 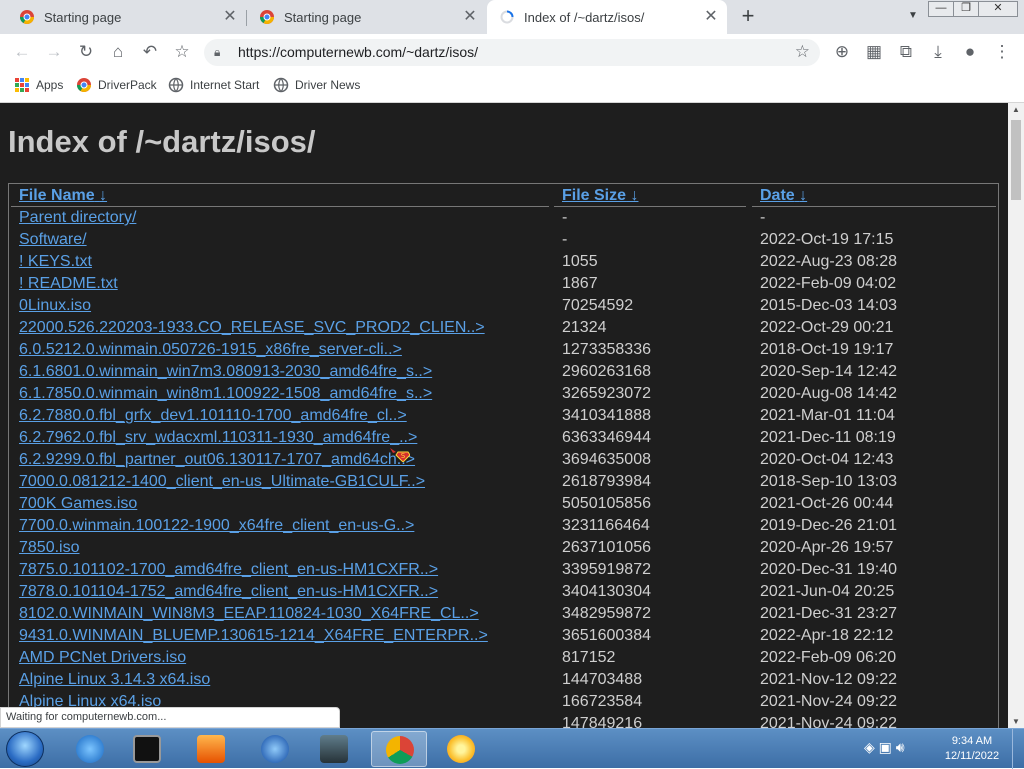 I want to click on taskbar-internet-explorer, so click(x=90, y=749).